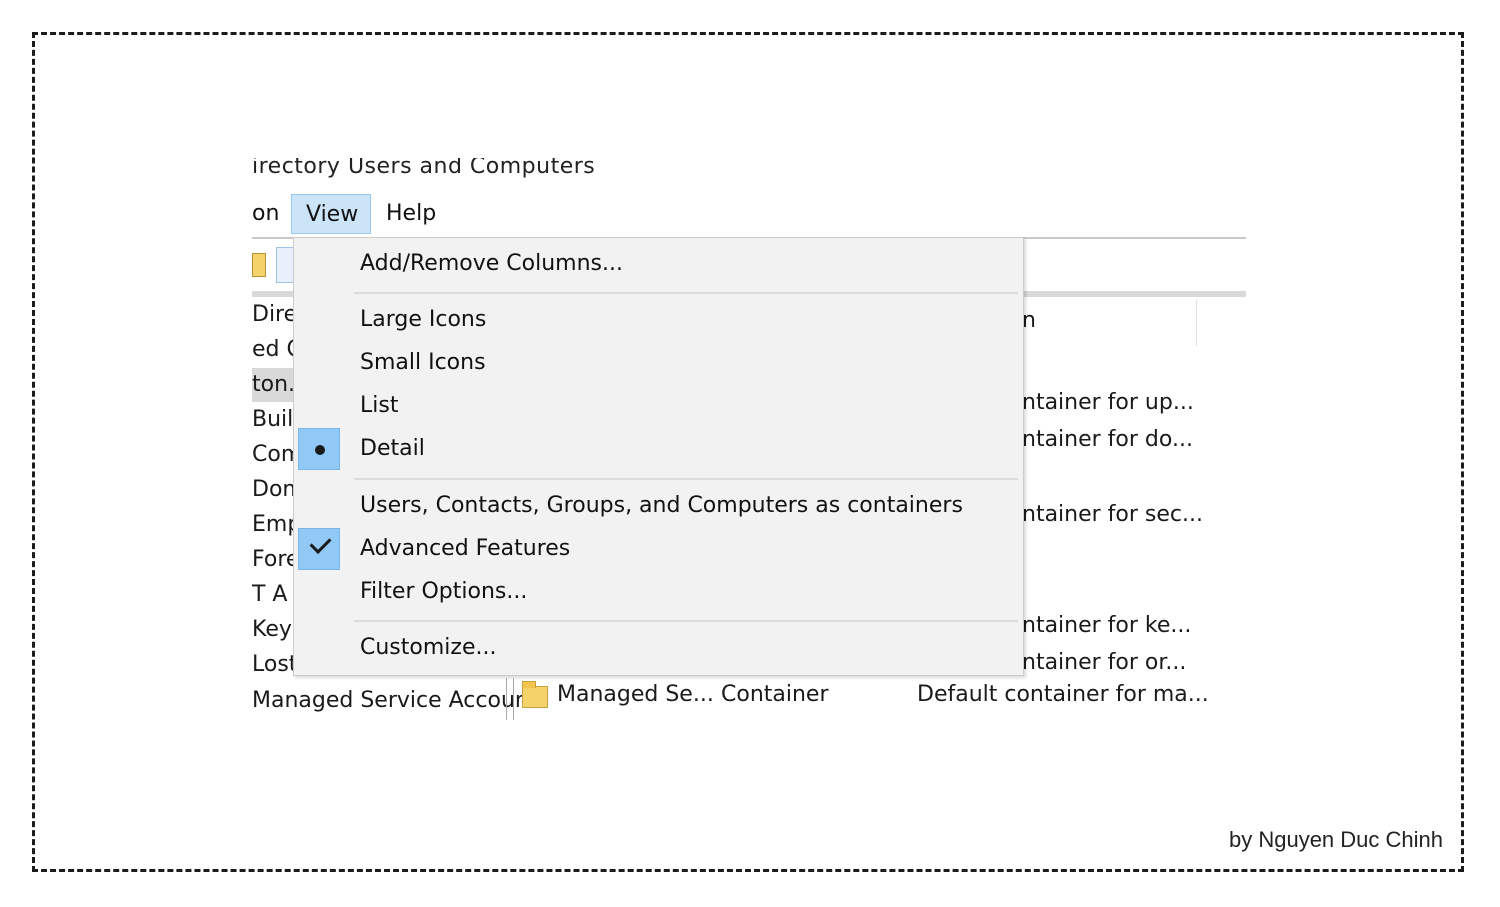 The height and width of the screenshot is (907, 1500). What do you see at coordinates (658, 549) in the screenshot?
I see `menu-item-advanced-features: Advanced Features` at bounding box center [658, 549].